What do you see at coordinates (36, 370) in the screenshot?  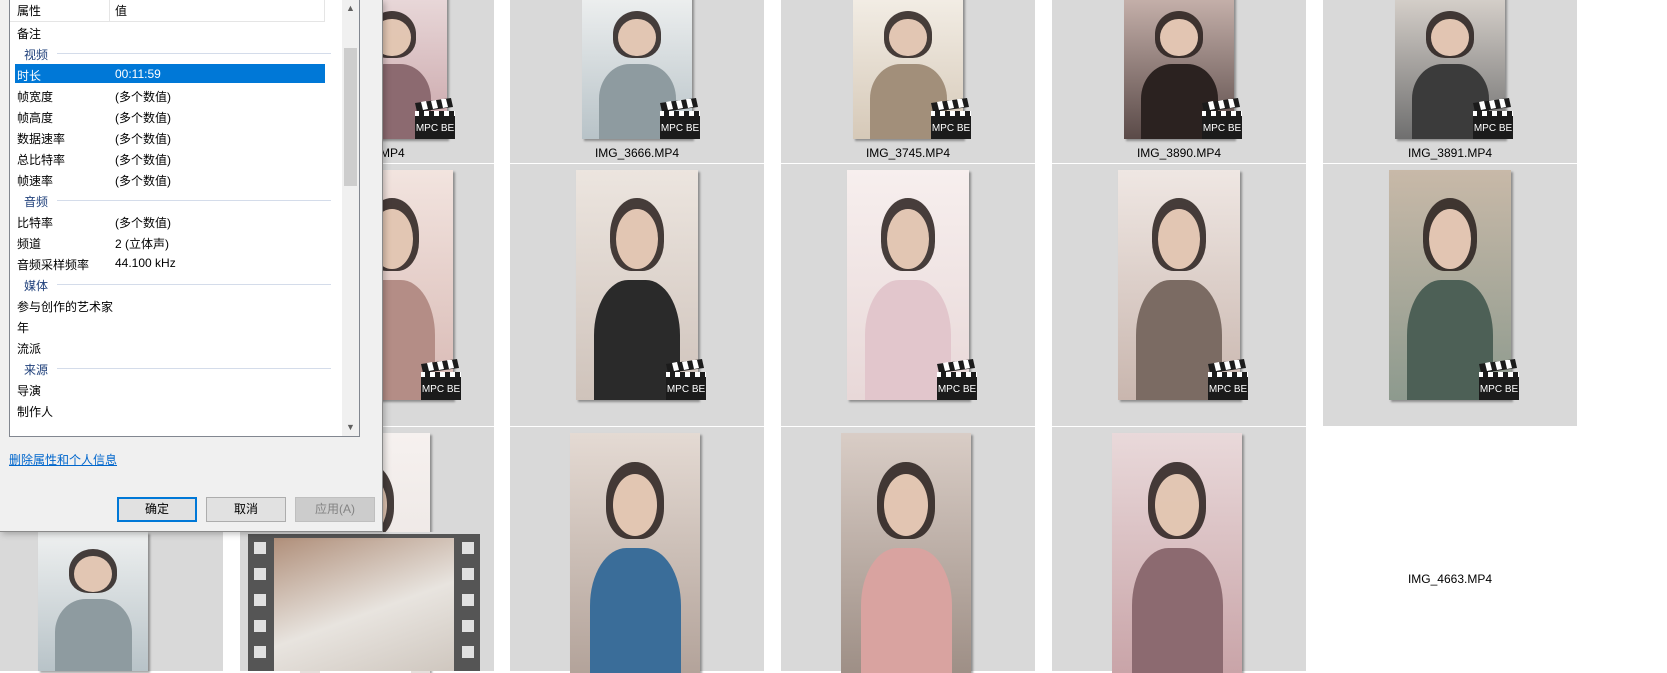 I see `group-title: 来源` at bounding box center [36, 370].